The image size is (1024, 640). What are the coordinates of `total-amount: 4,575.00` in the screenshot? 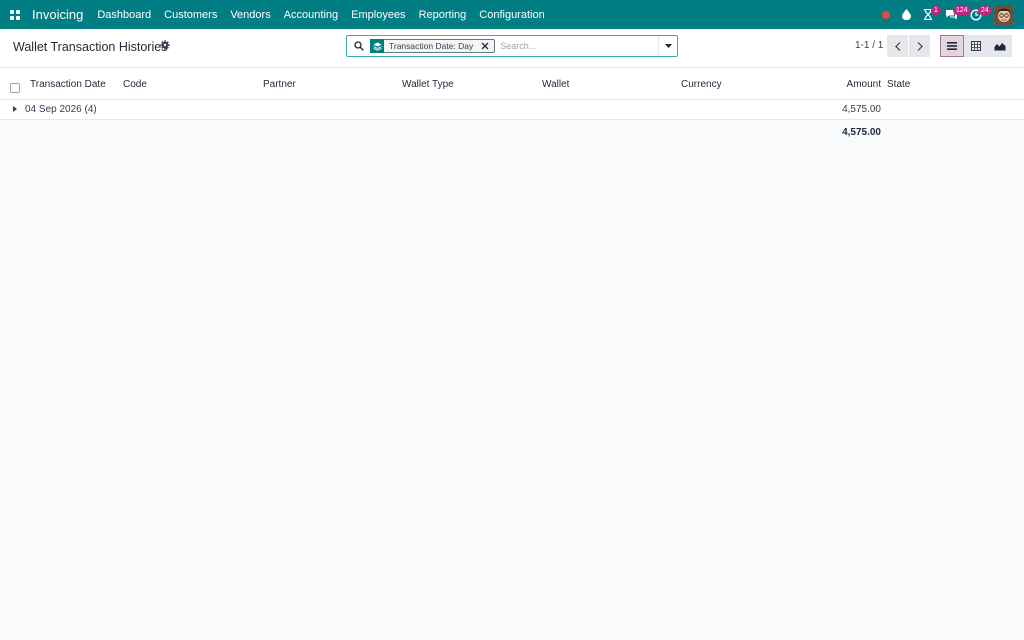 It's located at (861, 132).